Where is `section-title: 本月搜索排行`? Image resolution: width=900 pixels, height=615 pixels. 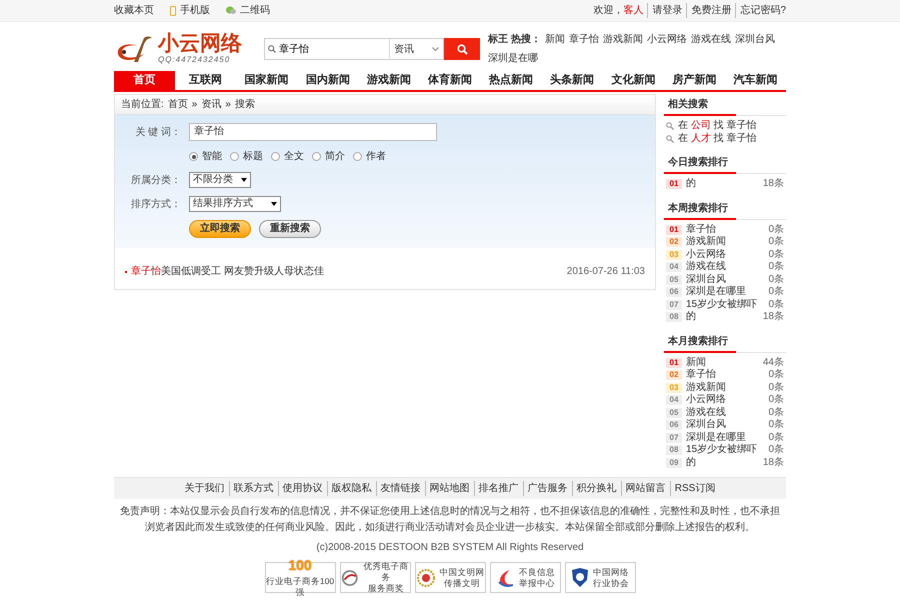 section-title: 本月搜索排行 is located at coordinates (700, 341).